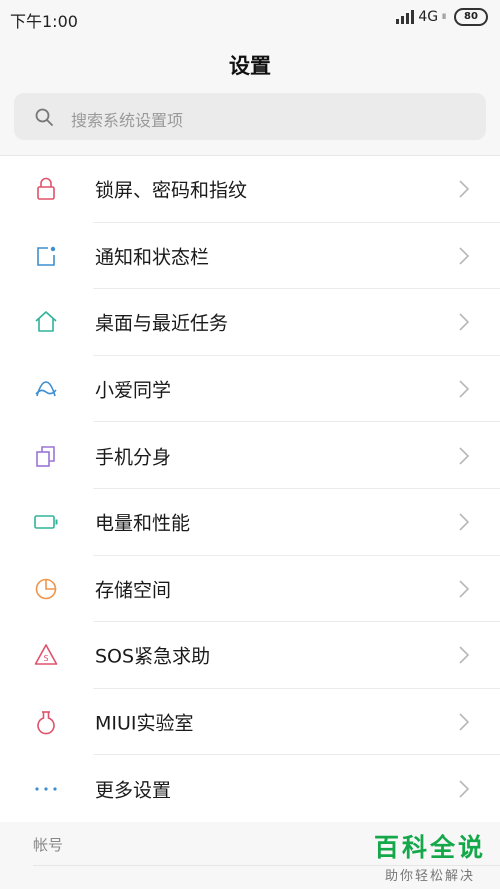 The width and height of the screenshot is (500, 889). Describe the element at coordinates (250, 322) in the screenshot. I see `settings-item-home-screen: 桌面与最近任务` at that location.